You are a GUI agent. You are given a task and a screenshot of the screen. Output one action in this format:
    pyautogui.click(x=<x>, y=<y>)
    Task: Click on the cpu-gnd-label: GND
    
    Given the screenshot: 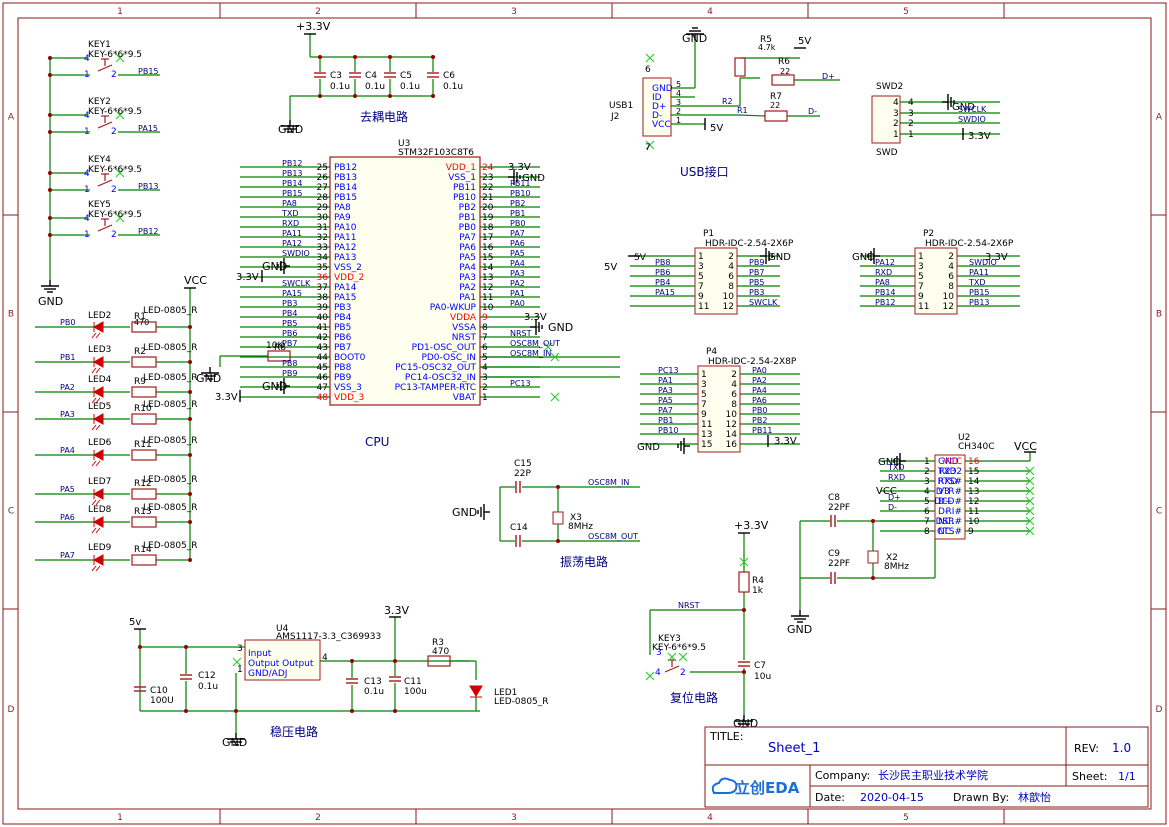 What is the action you would take?
    pyautogui.click(x=274, y=386)
    